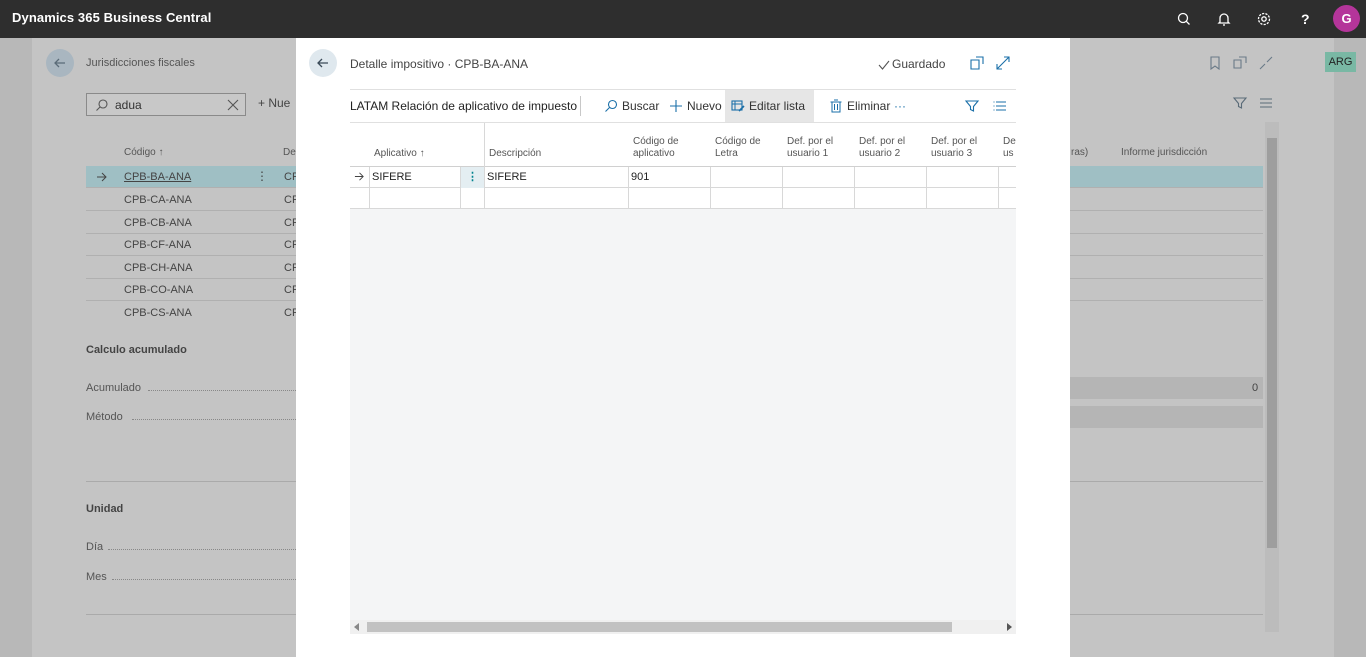  Describe the element at coordinates (399, 154) in the screenshot. I see `column-header-aplicativo: Aplicativo ↑` at that location.